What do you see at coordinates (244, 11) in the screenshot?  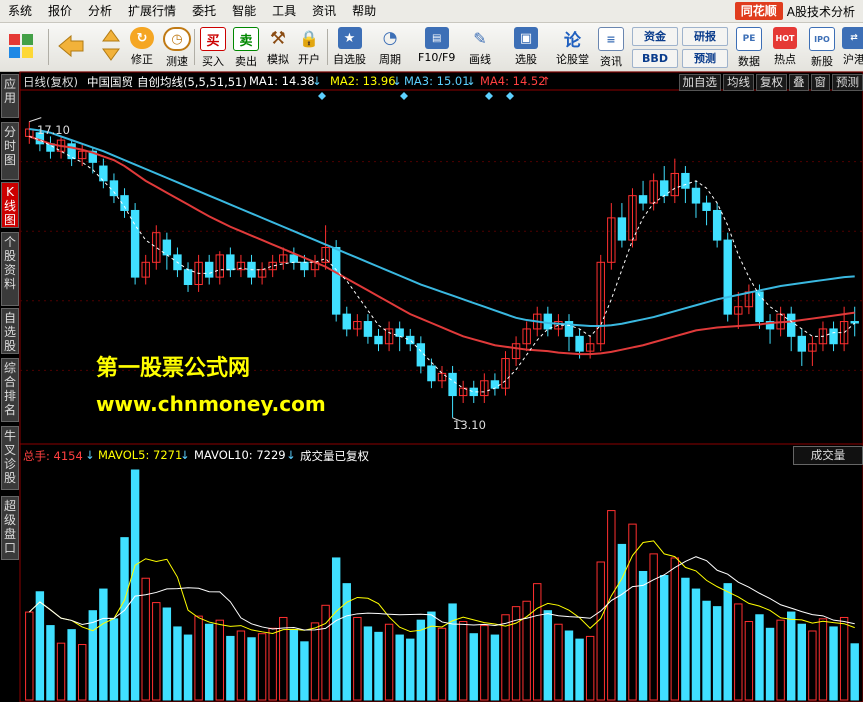 I see `menu-smart: 智能` at bounding box center [244, 11].